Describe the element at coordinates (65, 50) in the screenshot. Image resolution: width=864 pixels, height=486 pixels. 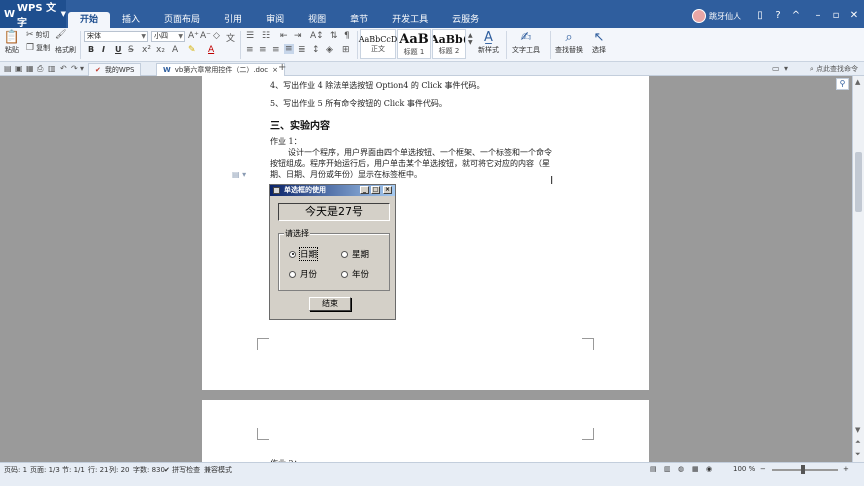
I see `format-painter-label: 格式刷` at that location.